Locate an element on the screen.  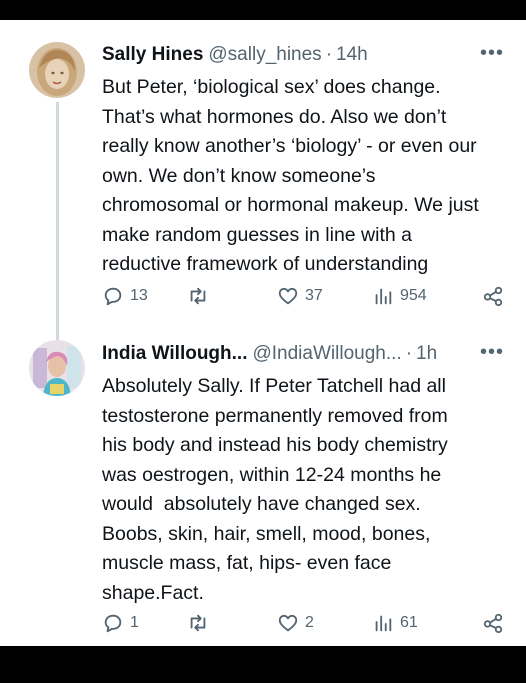
like-button: 2 is located at coordinates (295, 623).